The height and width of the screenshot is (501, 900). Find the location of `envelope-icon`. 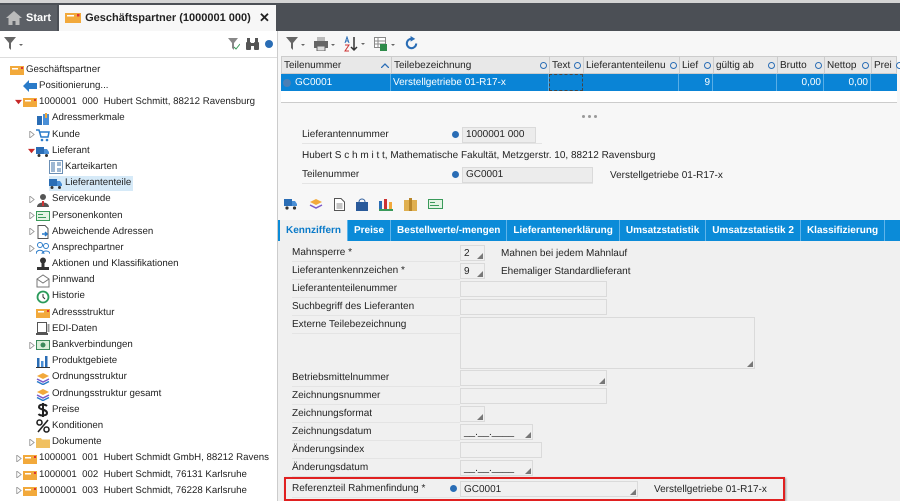

envelope-icon is located at coordinates (43, 281).